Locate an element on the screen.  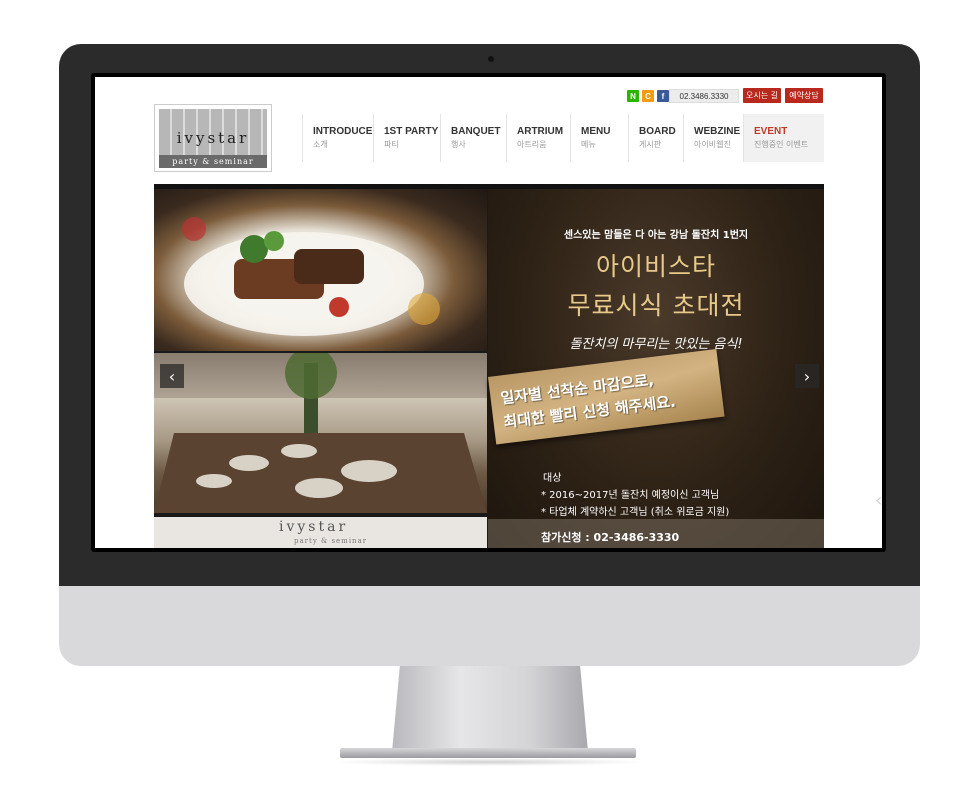
nav-webzine: WEBZINE 아이비웹진 is located at coordinates (713, 138).